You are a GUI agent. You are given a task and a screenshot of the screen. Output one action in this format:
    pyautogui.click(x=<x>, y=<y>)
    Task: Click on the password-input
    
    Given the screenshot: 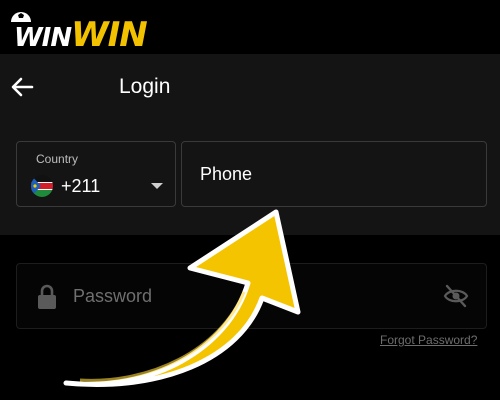 What is the action you would take?
    pyautogui.click(x=249, y=296)
    